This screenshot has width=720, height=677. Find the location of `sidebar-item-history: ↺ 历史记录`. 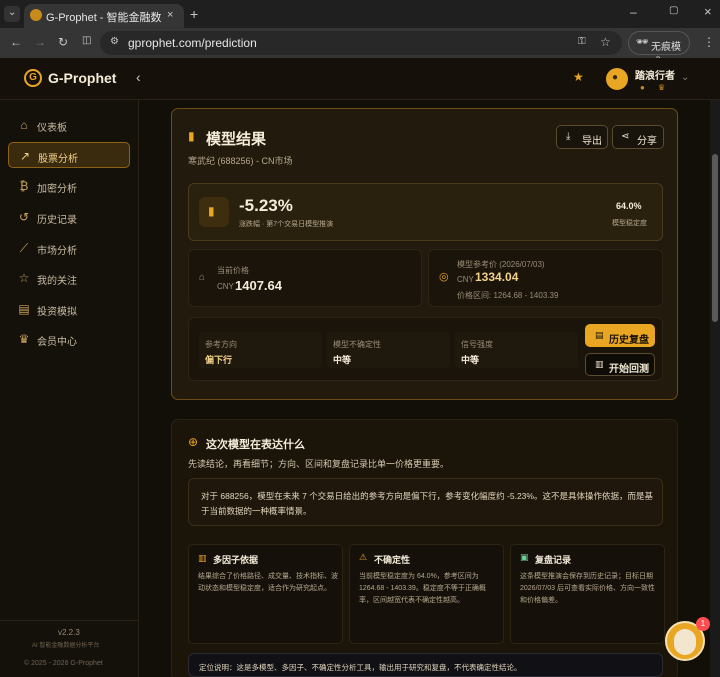

sidebar-item-history: ↺ 历史记录 is located at coordinates (69, 217).